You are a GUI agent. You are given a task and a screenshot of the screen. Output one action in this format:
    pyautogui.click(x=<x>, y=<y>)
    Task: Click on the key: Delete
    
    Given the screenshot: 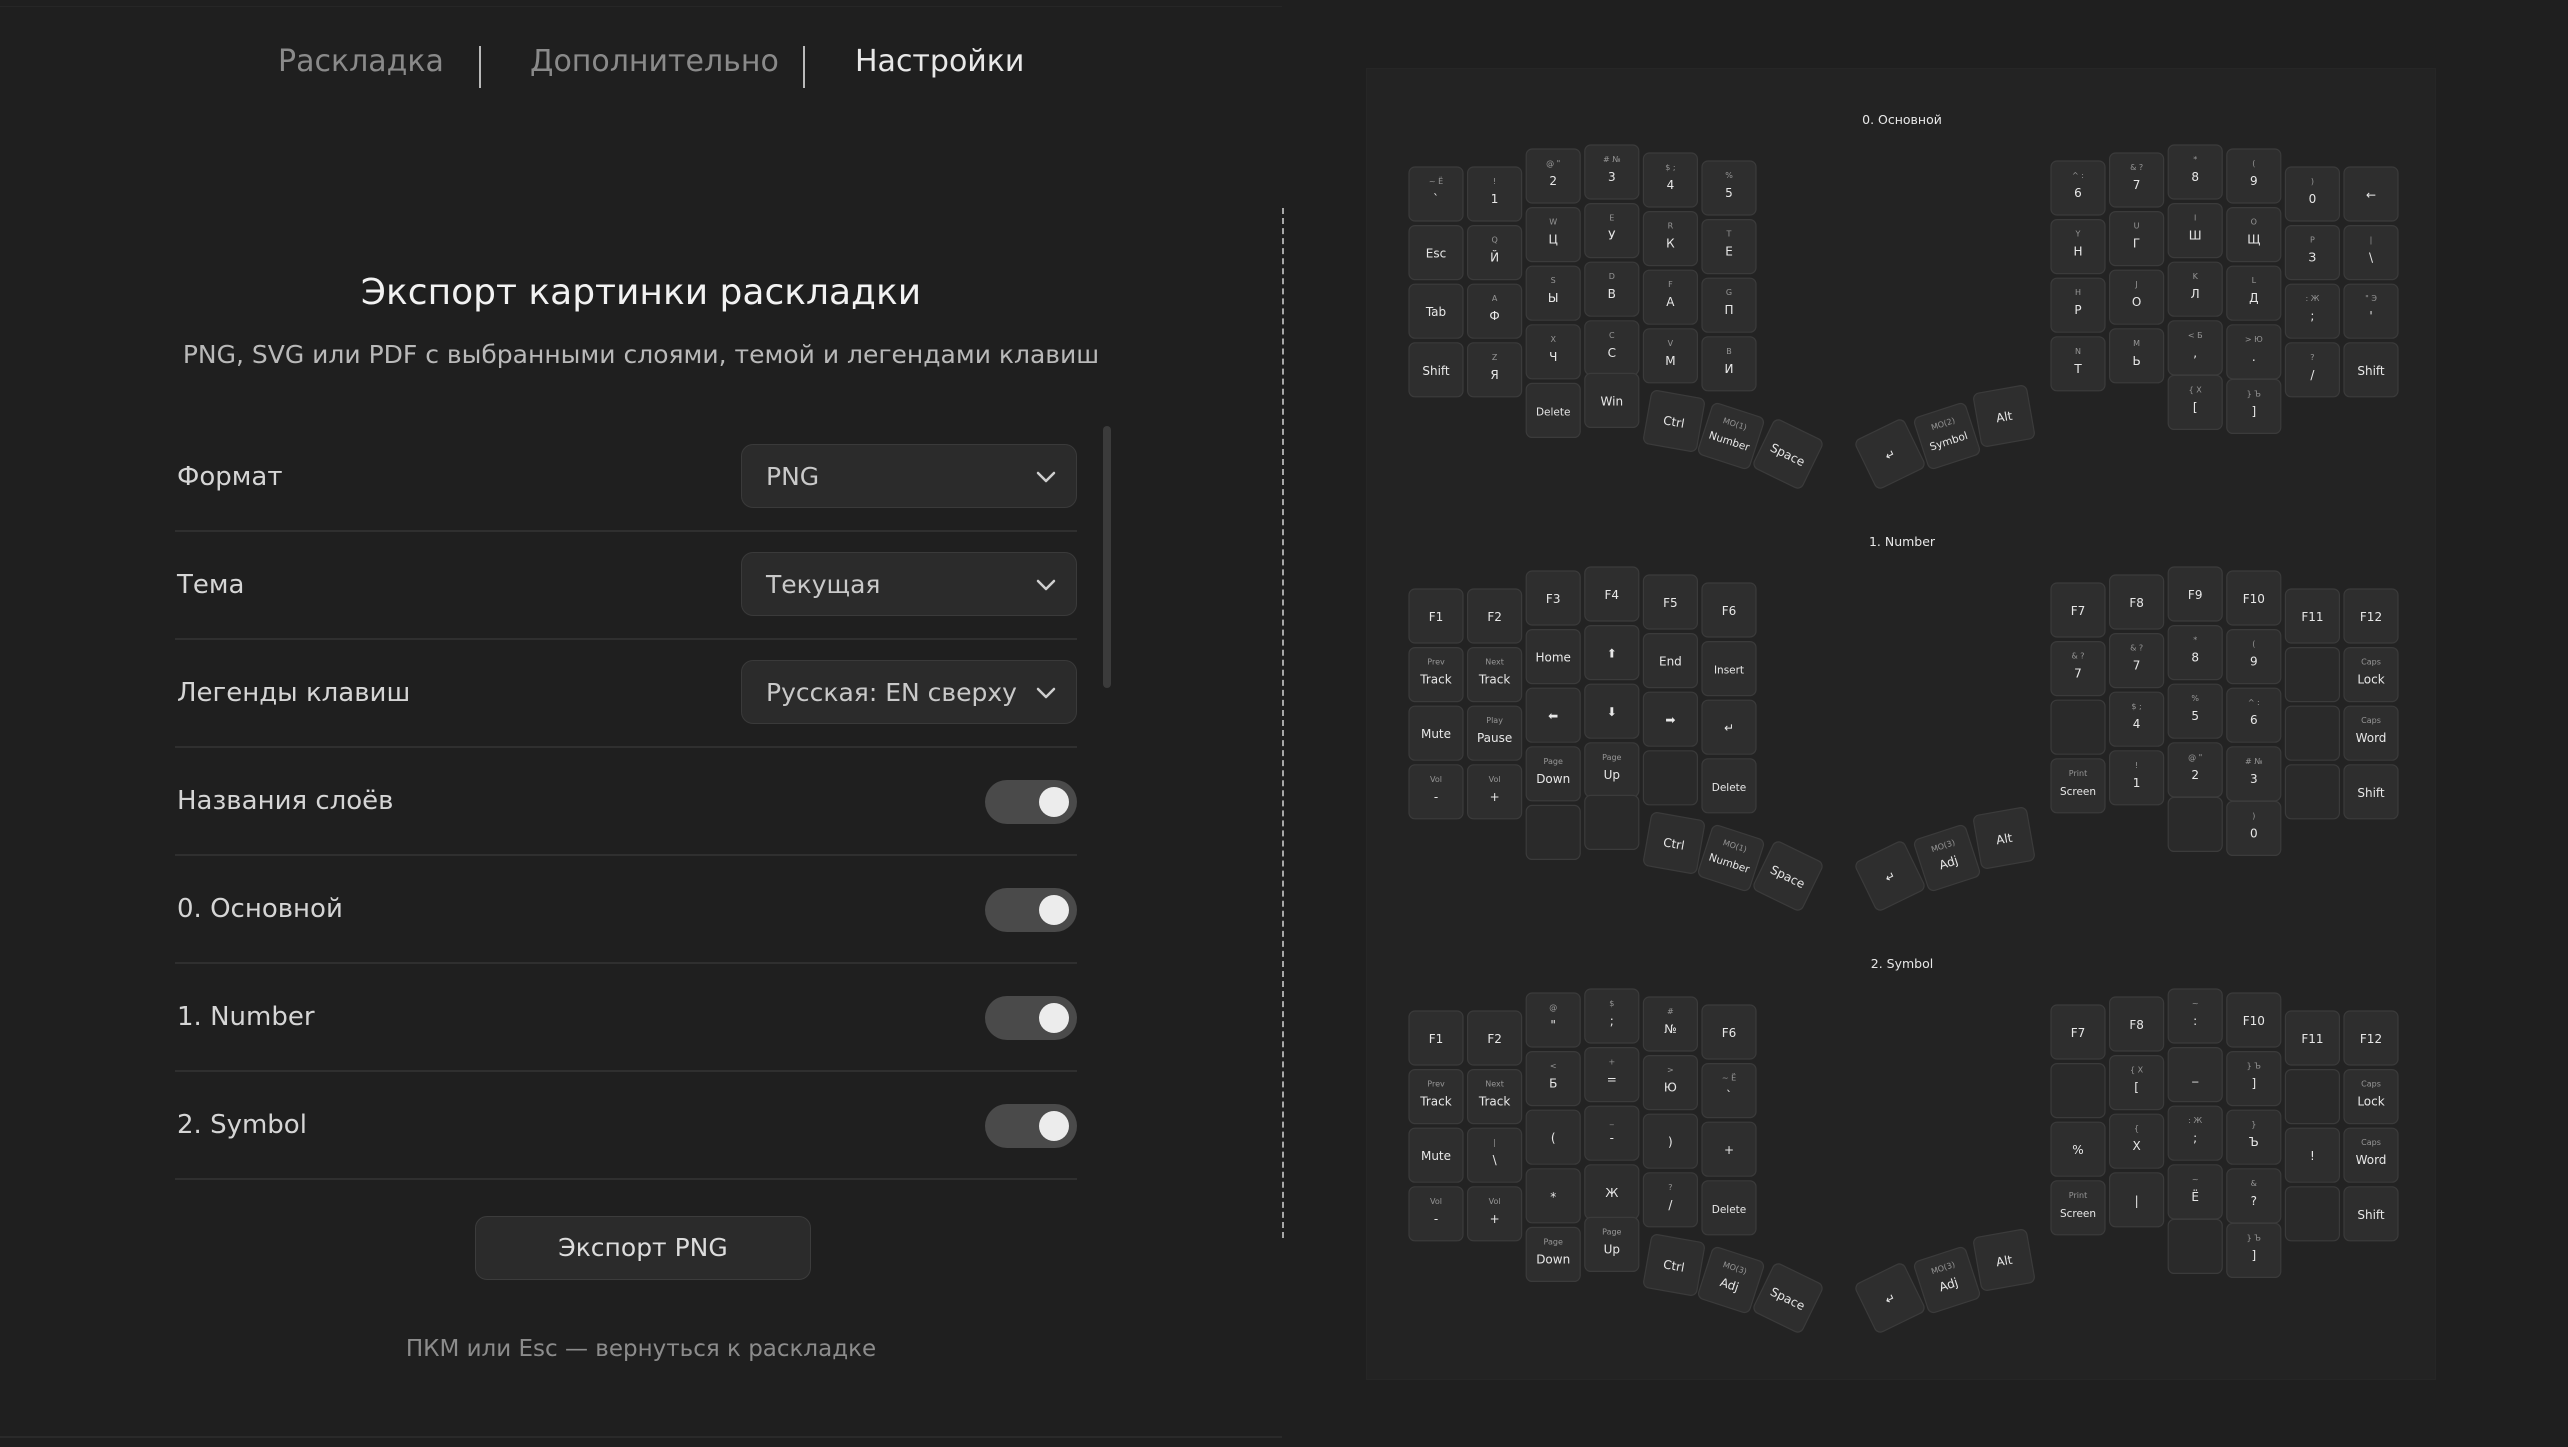 What is the action you would take?
    pyautogui.click(x=1729, y=786)
    